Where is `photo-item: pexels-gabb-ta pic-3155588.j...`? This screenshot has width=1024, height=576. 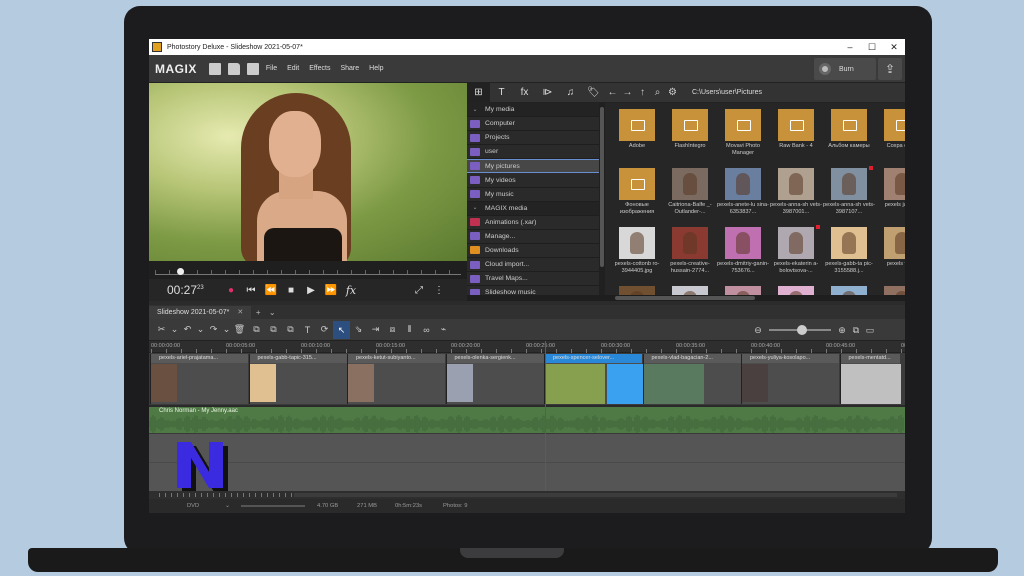 photo-item: pexels-gabb-ta pic-3155588.j... is located at coordinates (849, 253).